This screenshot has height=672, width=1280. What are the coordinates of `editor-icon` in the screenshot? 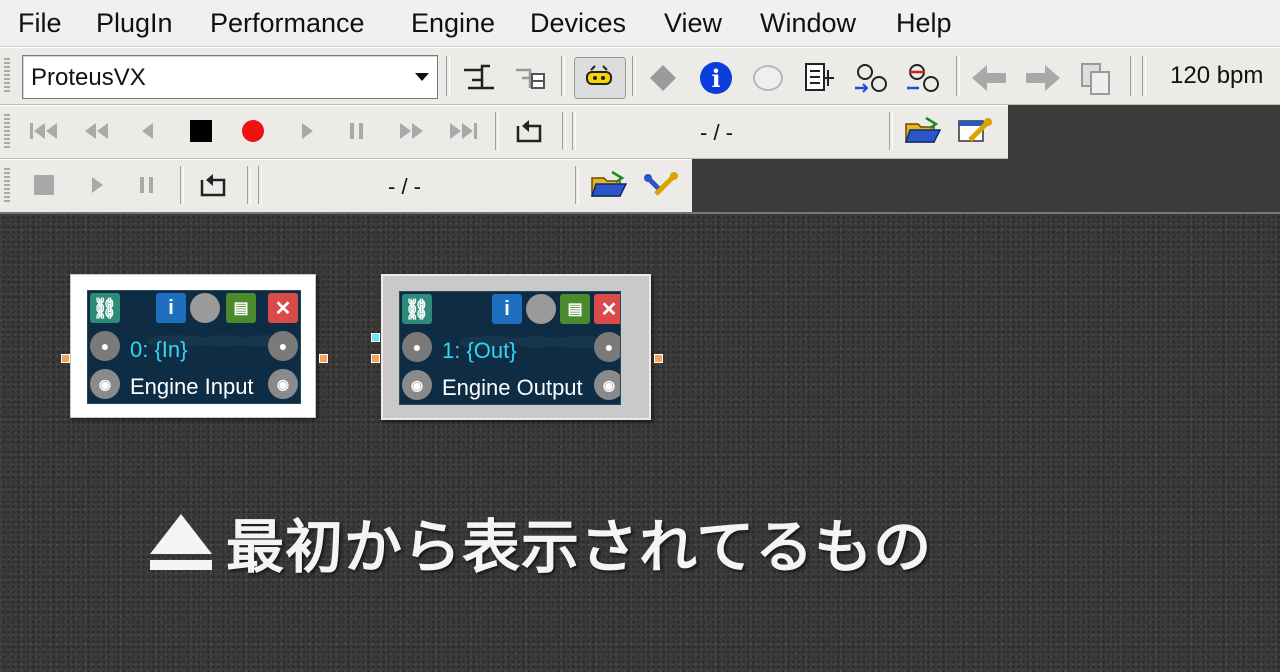 It's located at (820, 78).